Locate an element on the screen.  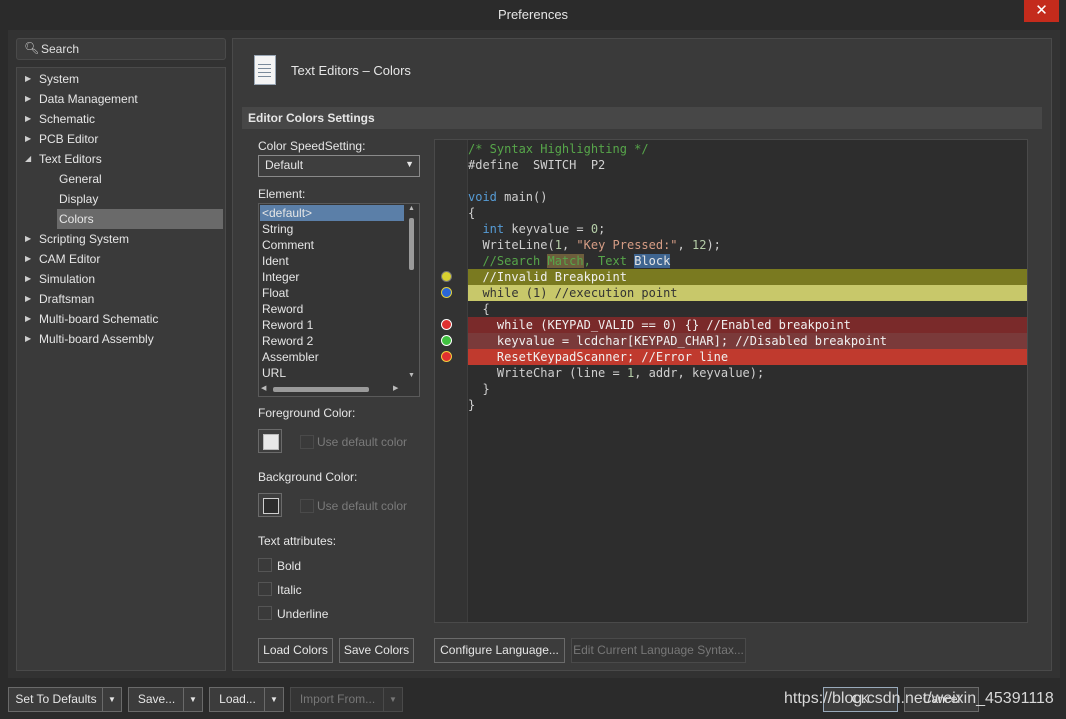
window-title: Preferences is located at coordinates (533, 14).